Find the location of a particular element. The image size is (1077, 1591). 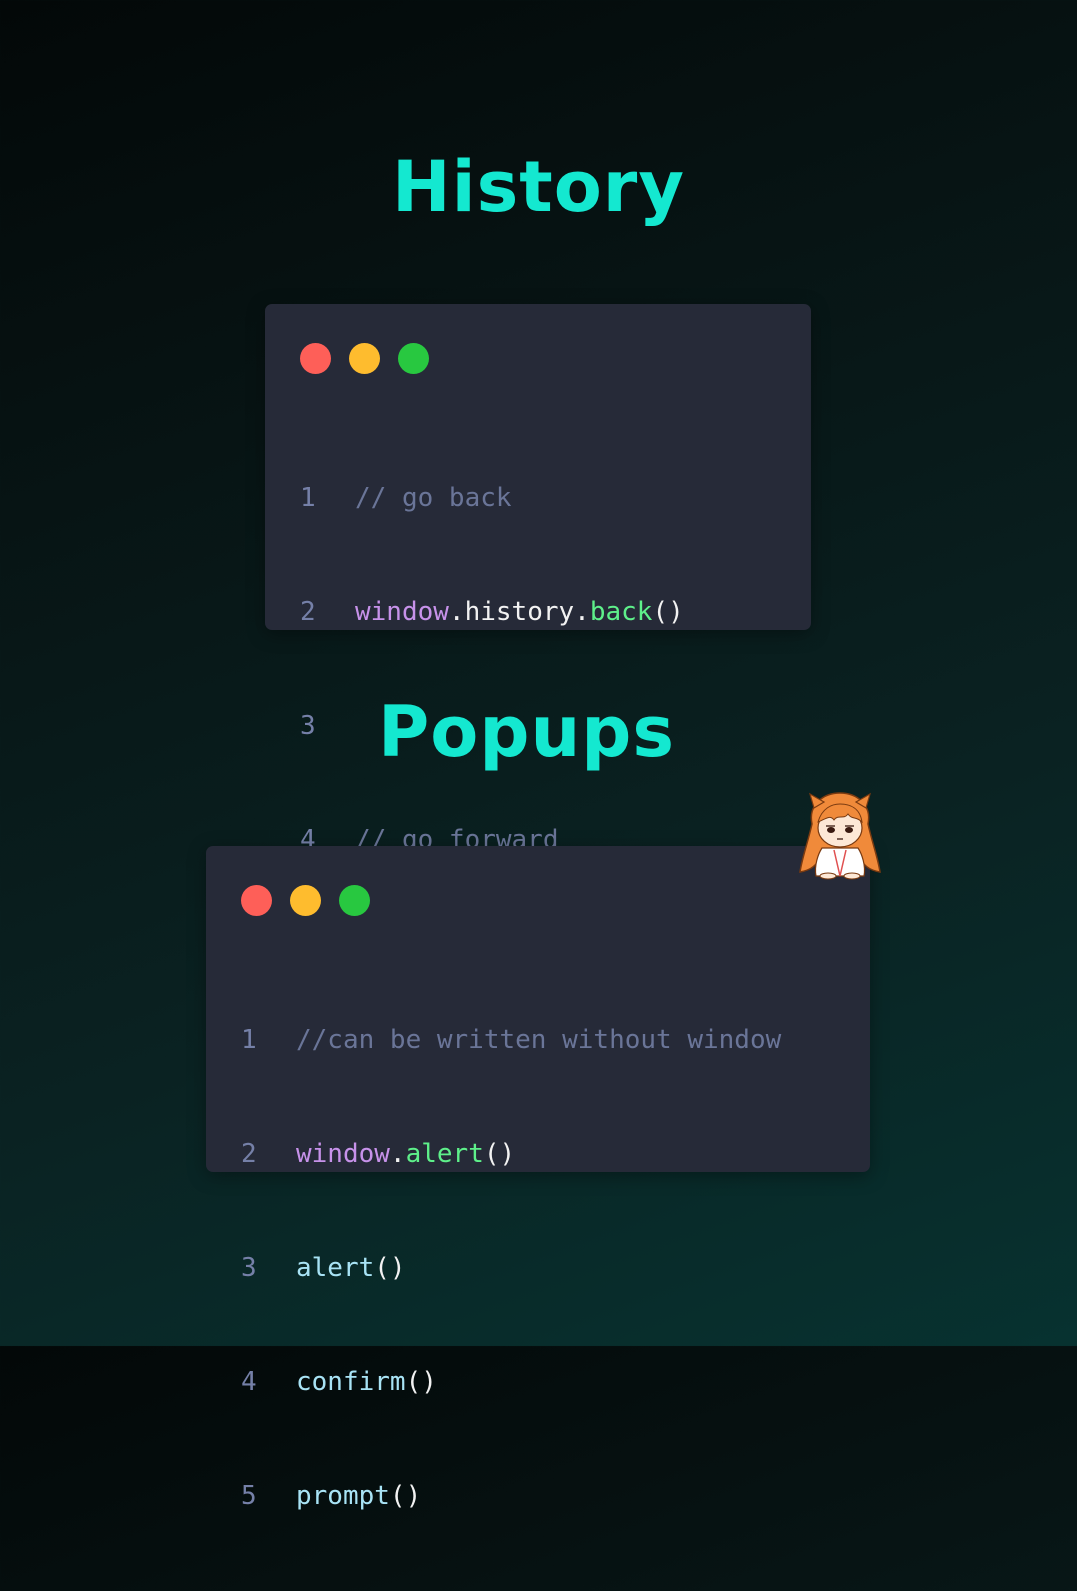

line-number: 4 is located at coordinates (249, 1382).